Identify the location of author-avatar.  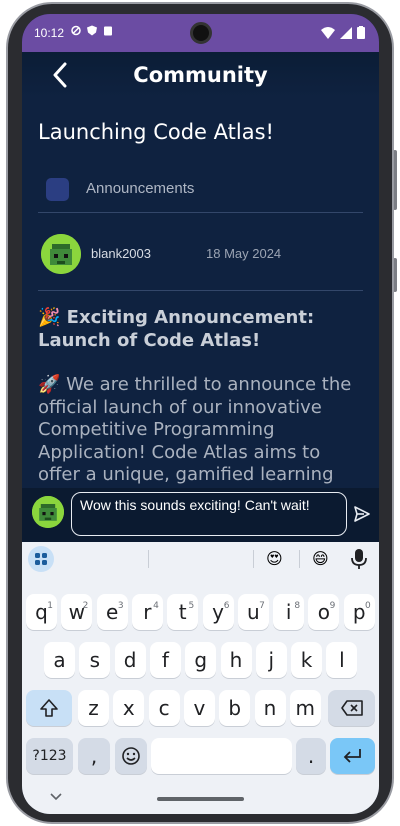
(61, 254).